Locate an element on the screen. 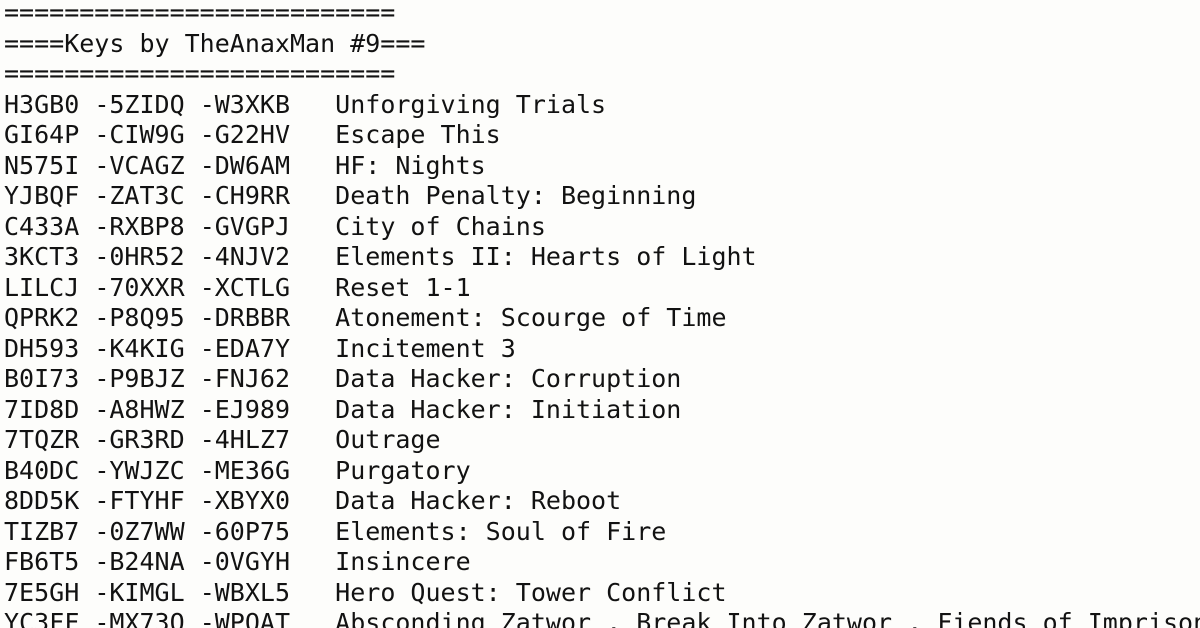  key-segment-3: -FNJ62 is located at coordinates (245, 378).